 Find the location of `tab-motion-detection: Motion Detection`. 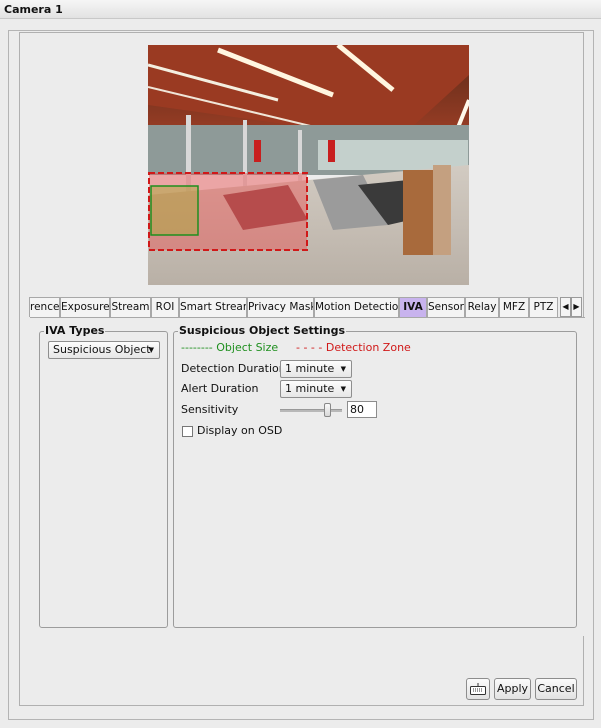

tab-motion-detection: Motion Detection is located at coordinates (356, 307).